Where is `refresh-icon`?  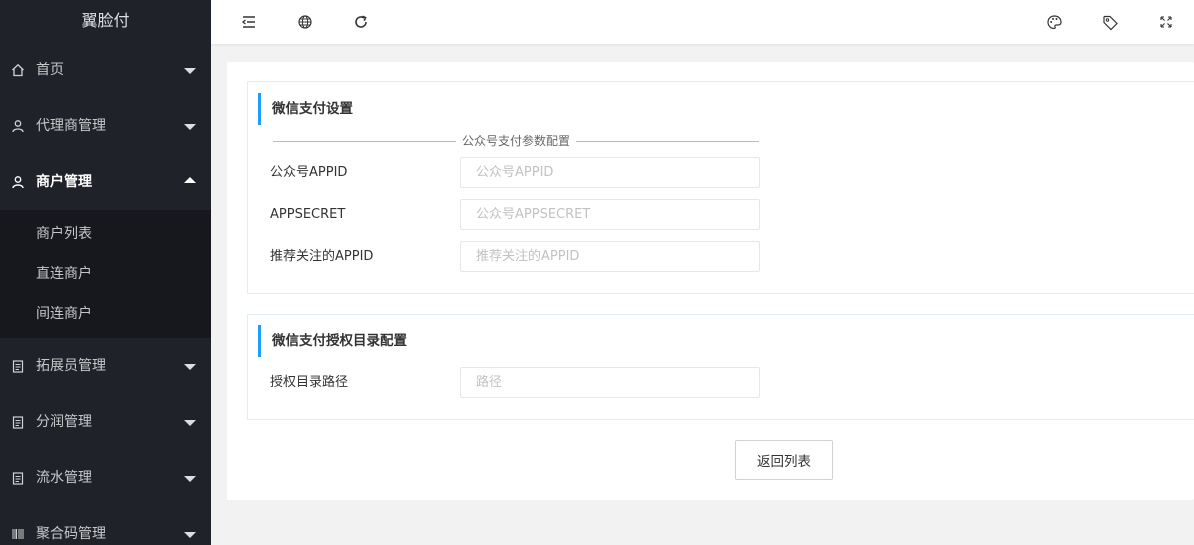 refresh-icon is located at coordinates (361, 22).